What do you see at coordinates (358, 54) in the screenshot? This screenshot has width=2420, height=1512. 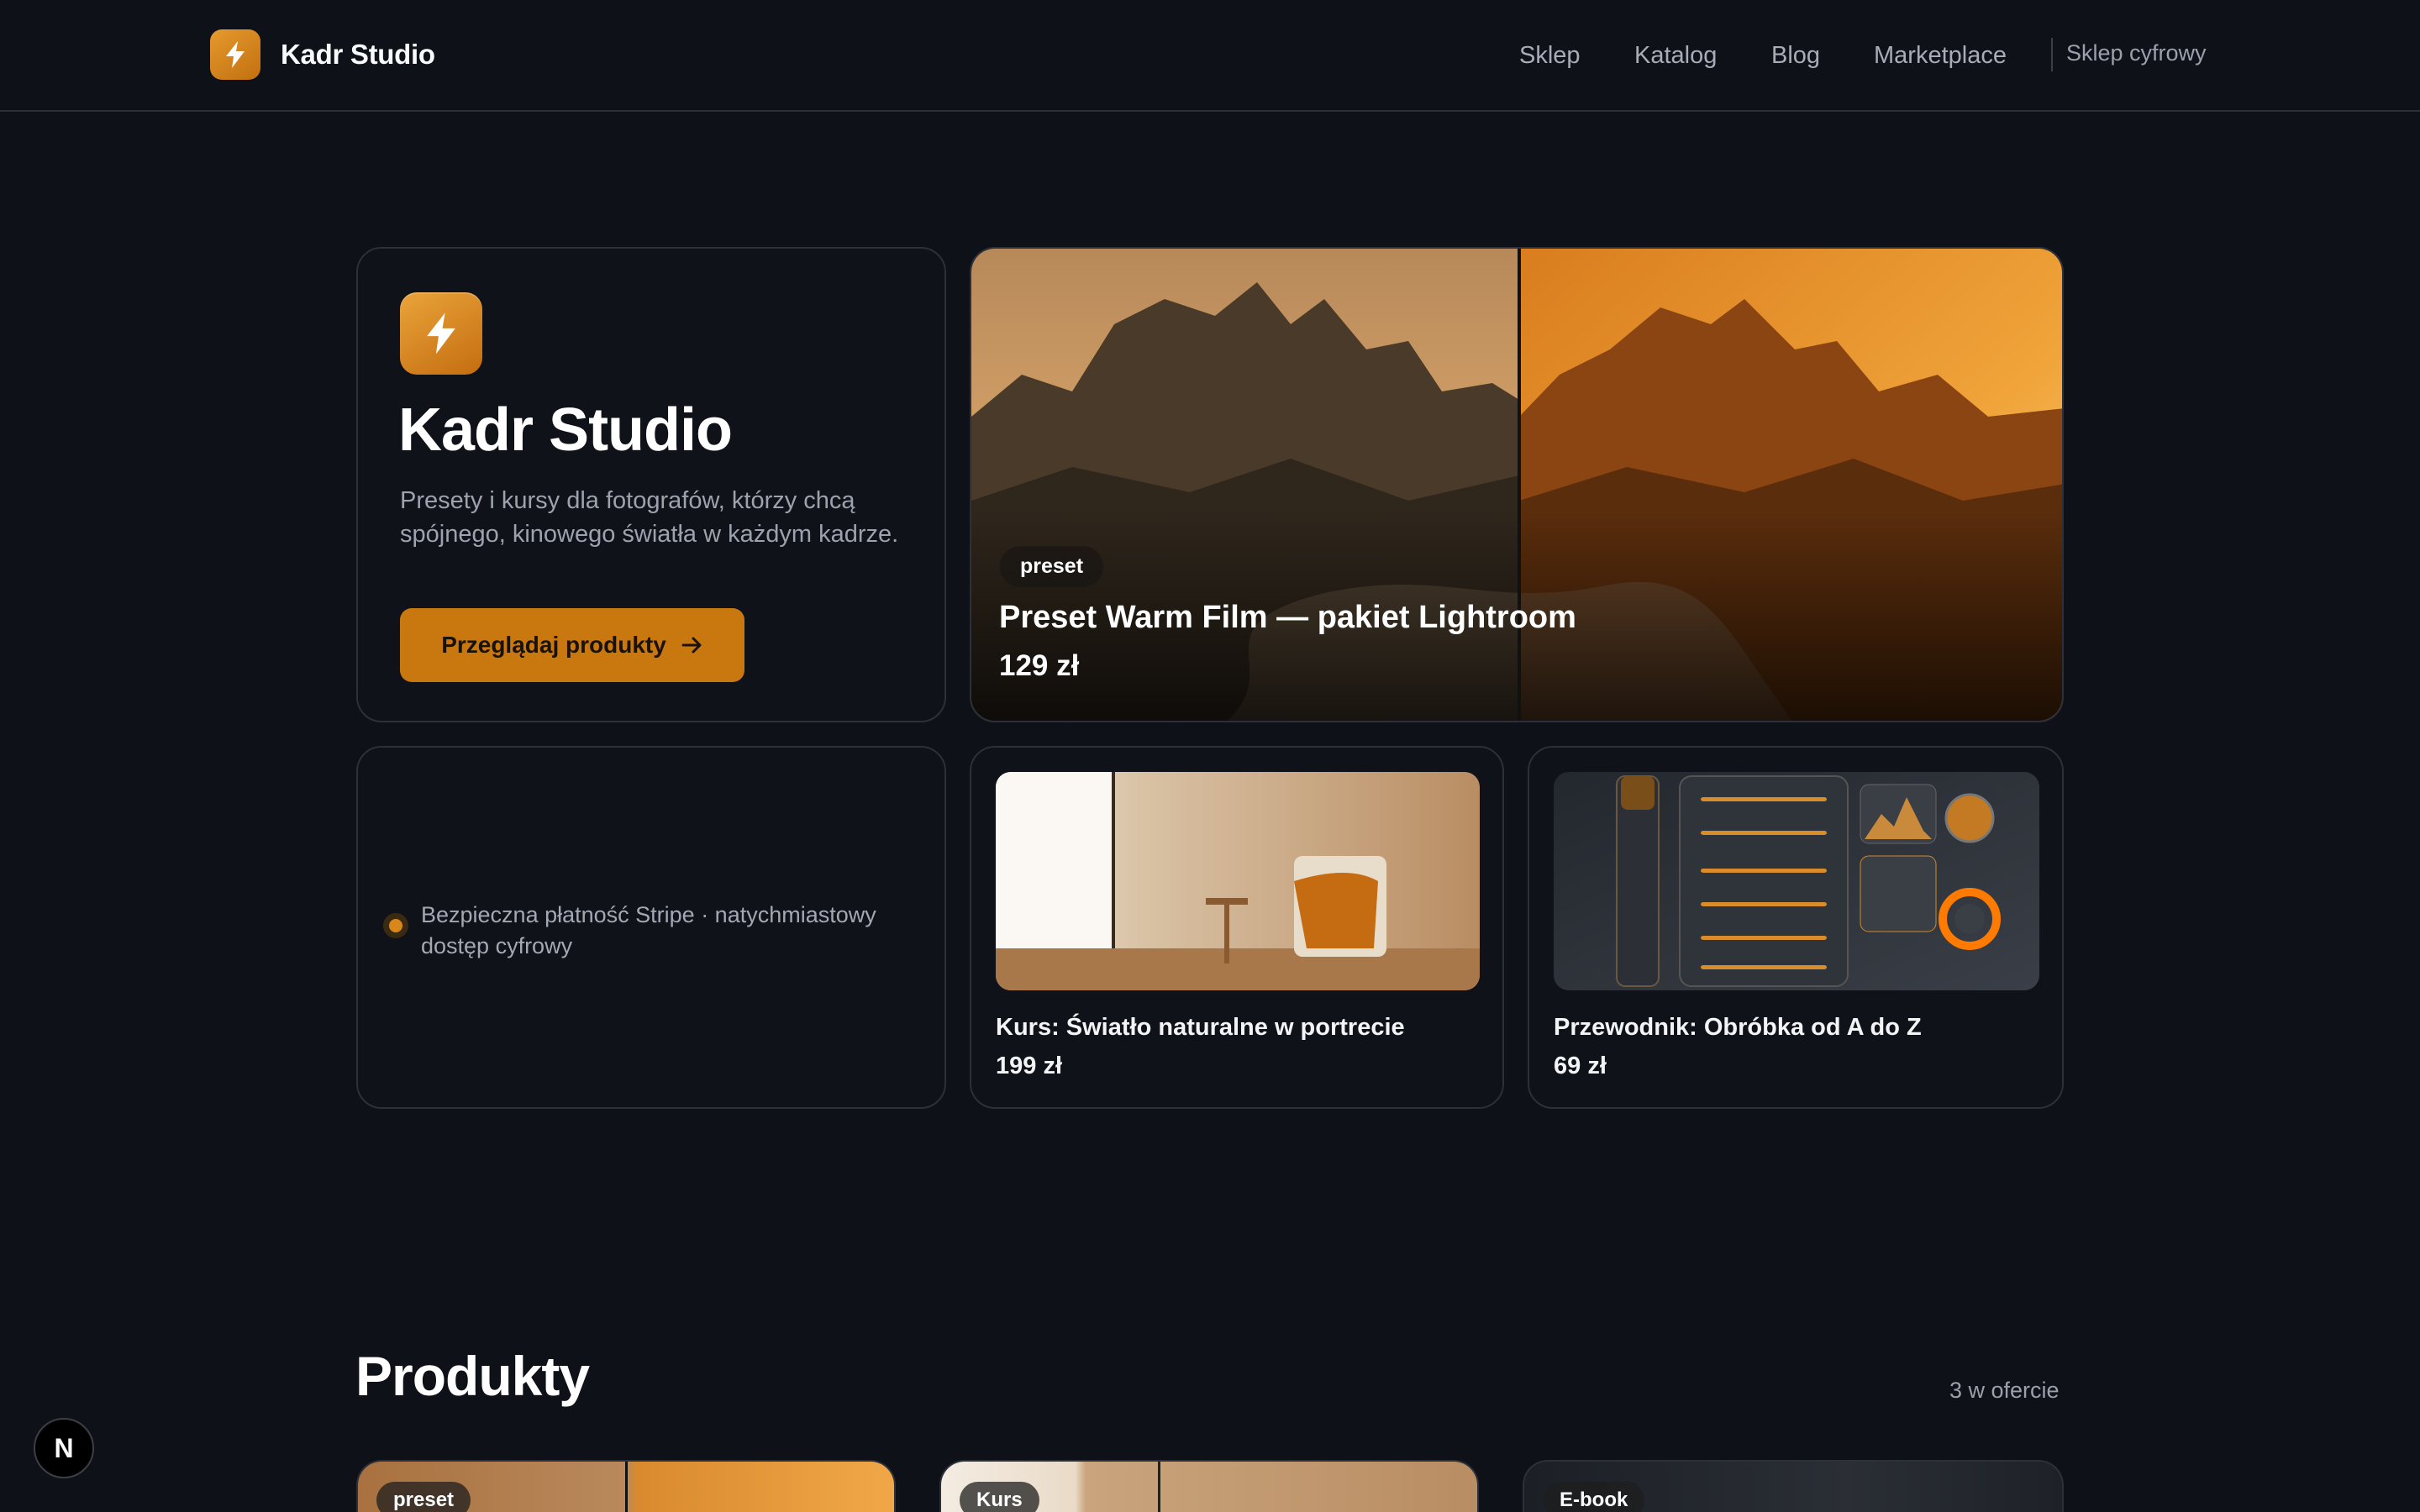 I see `brand-name: Kadr Studio` at bounding box center [358, 54].